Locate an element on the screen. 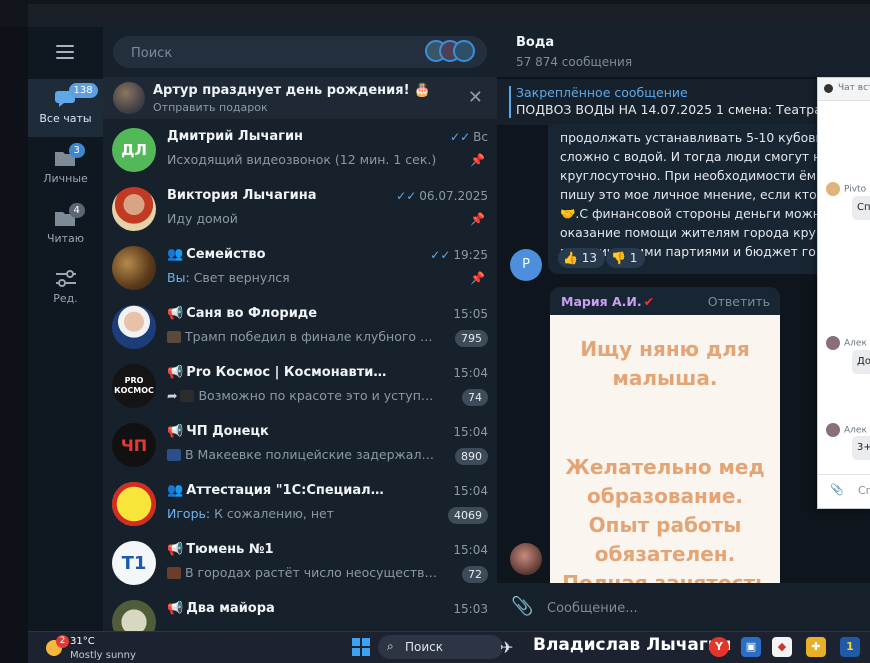  message-input is located at coordinates (697, 608).